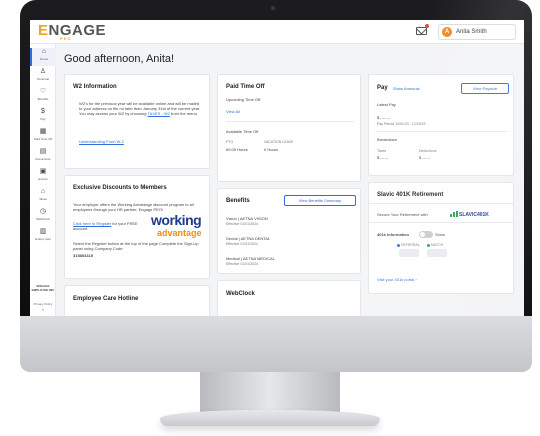  Describe the element at coordinates (428, 245) in the screenshot. I see `match-dot-icon` at that location.